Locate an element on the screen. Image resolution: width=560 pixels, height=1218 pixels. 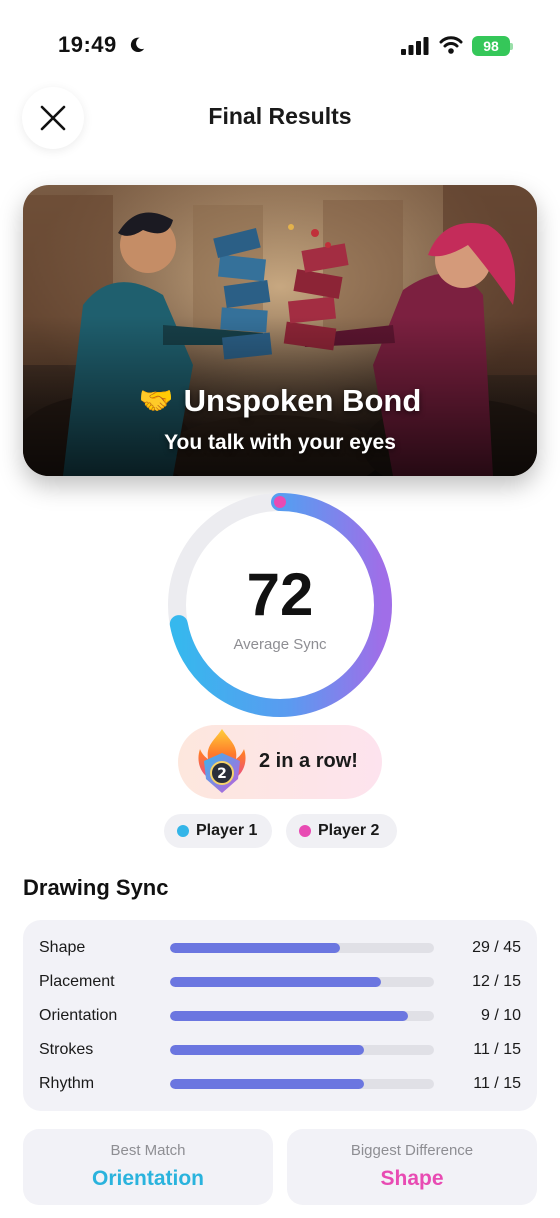
player-2-chip: Player 2 is located at coordinates (341, 831).